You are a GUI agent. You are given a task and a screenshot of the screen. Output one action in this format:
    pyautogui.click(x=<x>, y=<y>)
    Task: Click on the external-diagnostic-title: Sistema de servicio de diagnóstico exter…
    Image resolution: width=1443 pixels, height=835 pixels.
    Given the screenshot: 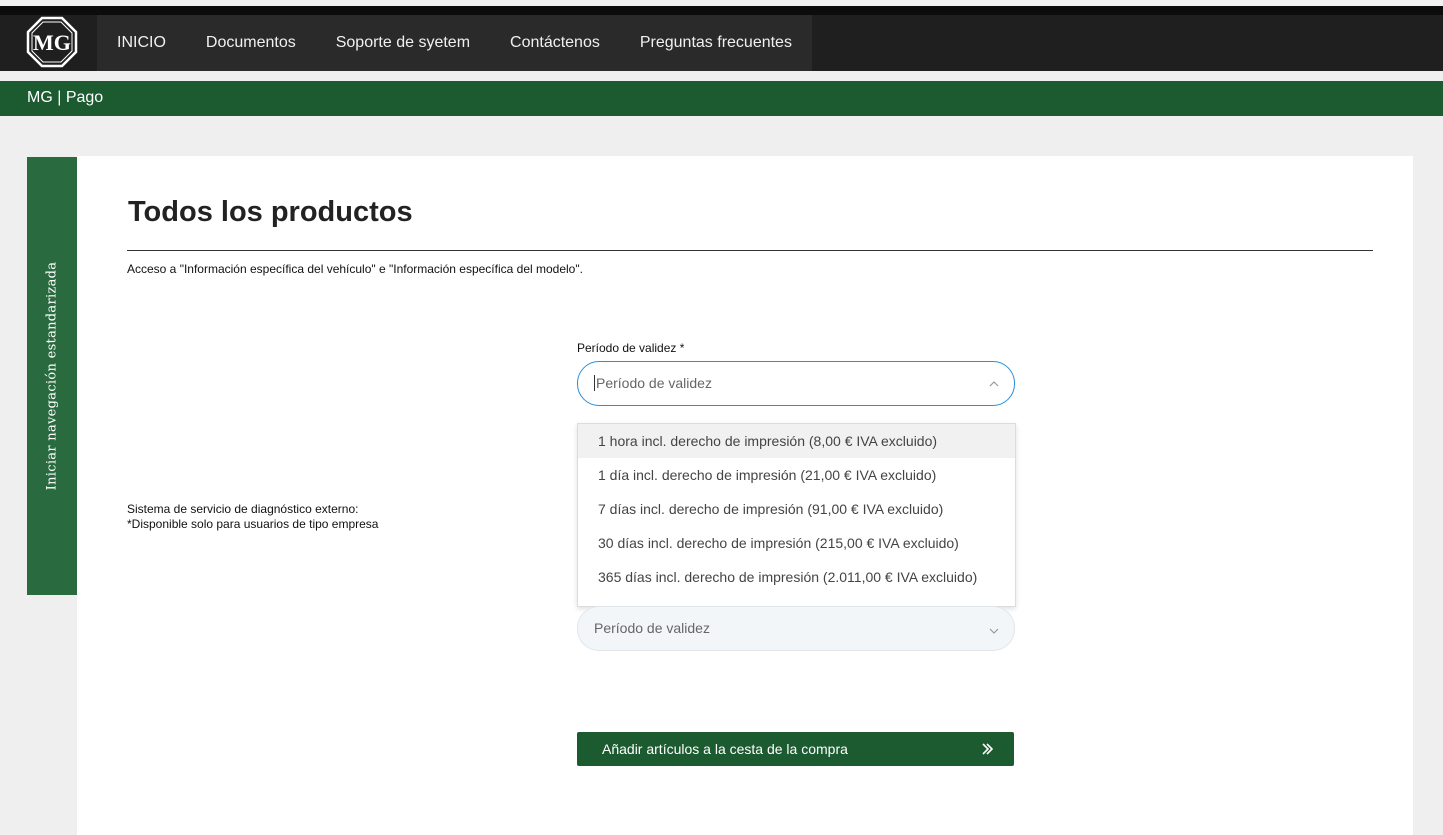 What is the action you would take?
    pyautogui.click(x=243, y=509)
    